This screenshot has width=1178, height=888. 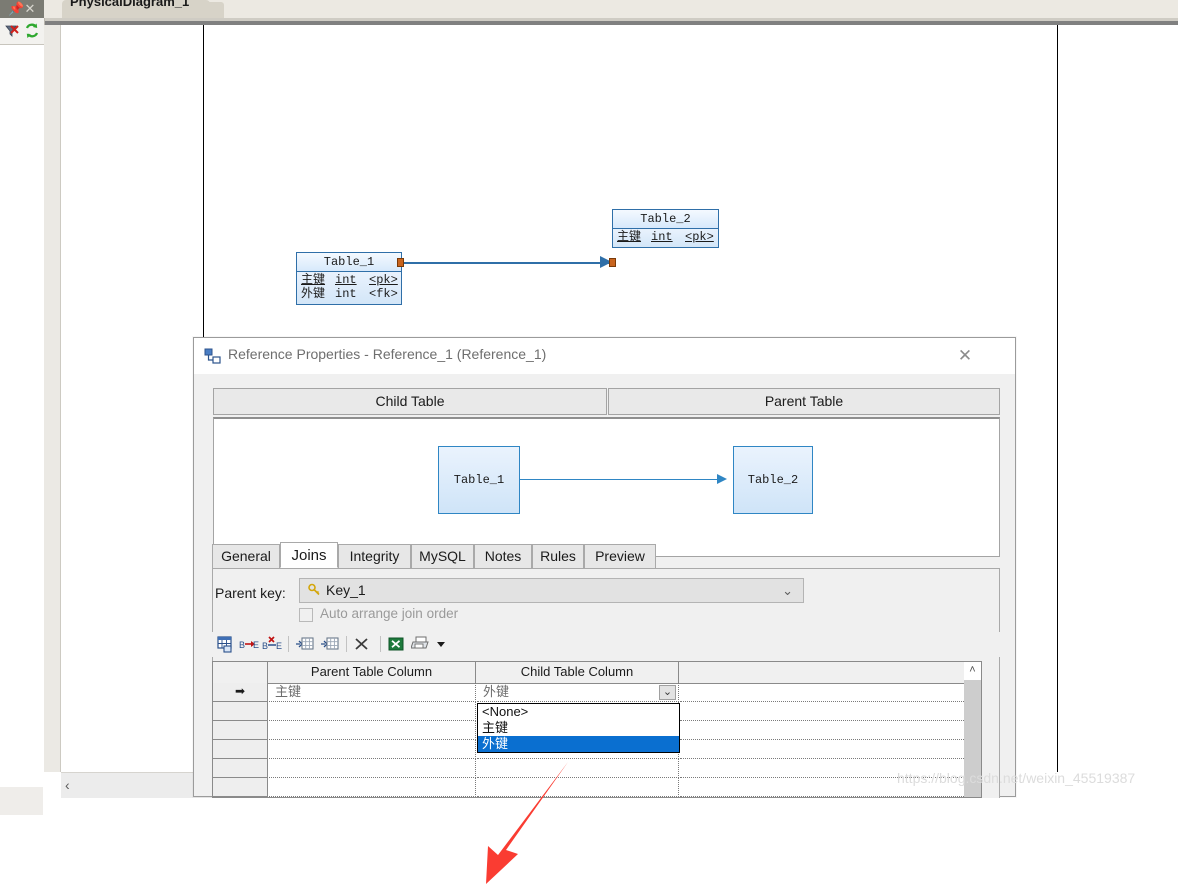 I want to click on export-excel-icon, so click(x=396, y=644).